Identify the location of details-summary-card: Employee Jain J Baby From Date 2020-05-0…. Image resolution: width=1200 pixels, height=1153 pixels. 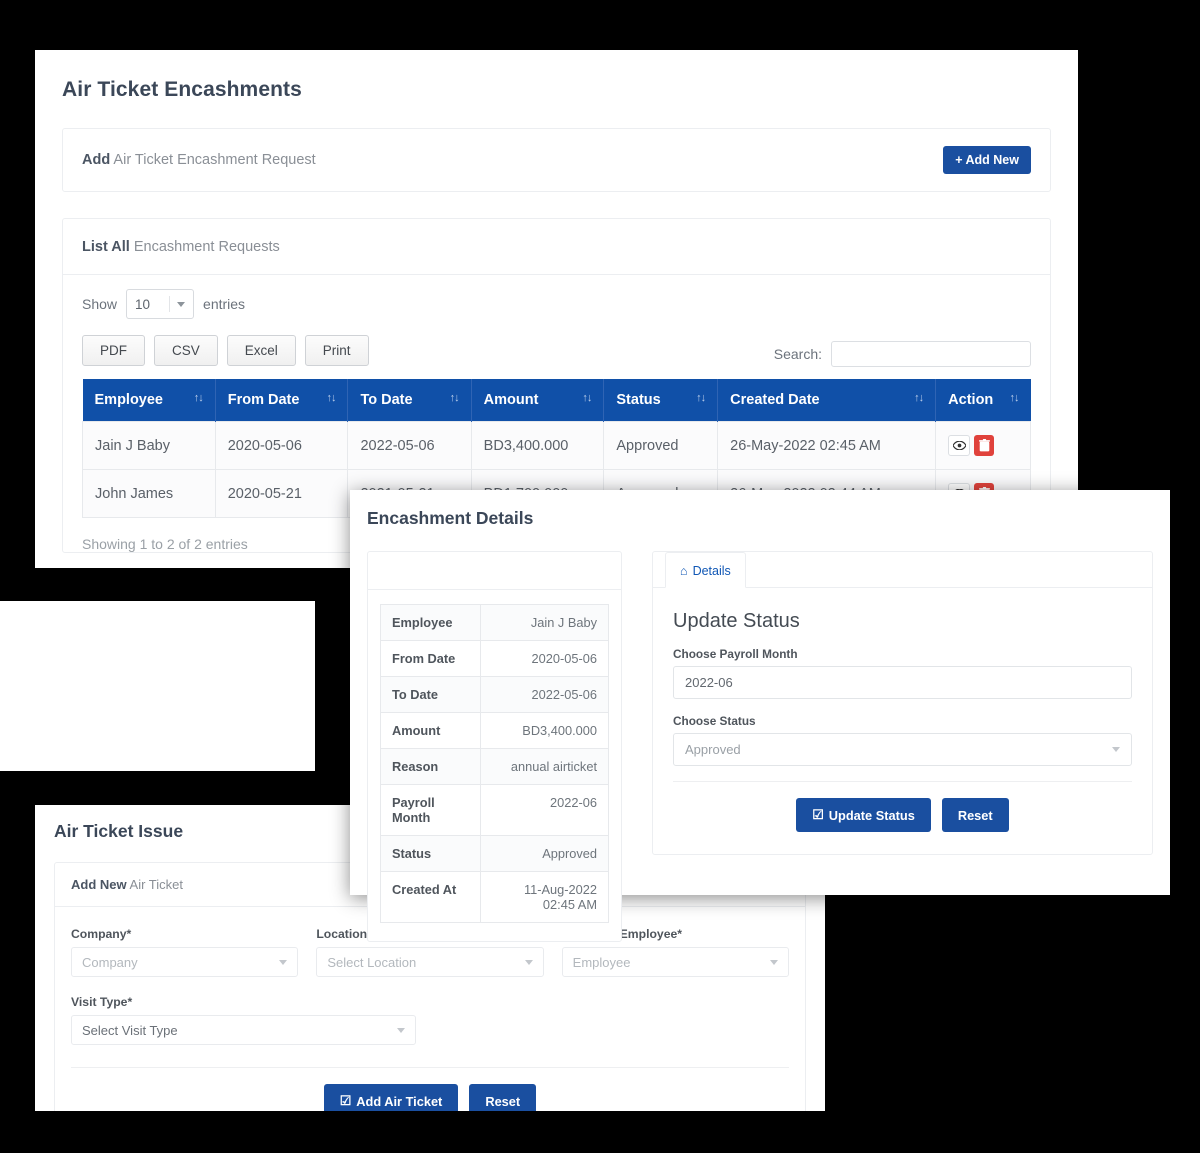
(494, 746).